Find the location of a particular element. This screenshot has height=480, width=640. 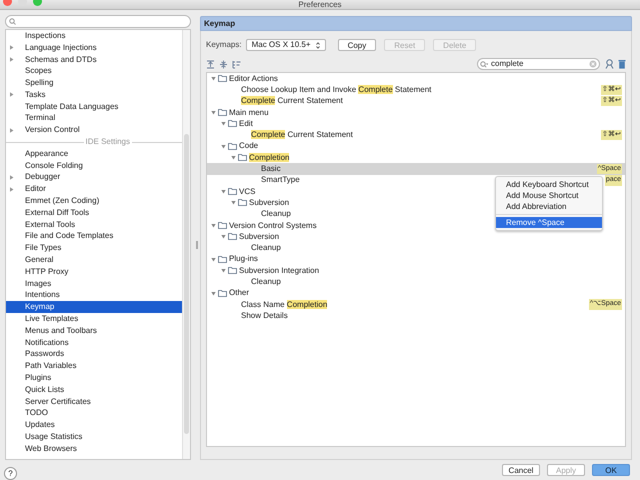

sidebar-item: Language Injections is located at coordinates (94, 48).